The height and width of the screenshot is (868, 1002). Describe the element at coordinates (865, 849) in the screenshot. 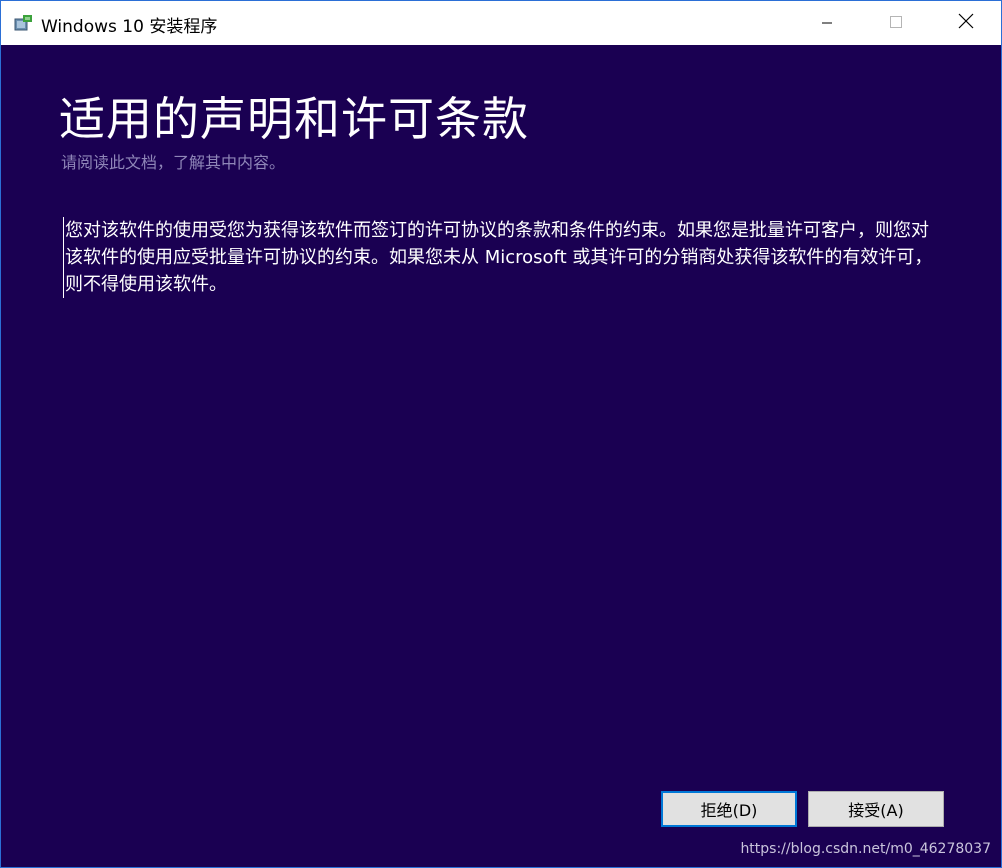

I see `watermark-url: https://blog.csdn.net/m0_46278037` at that location.